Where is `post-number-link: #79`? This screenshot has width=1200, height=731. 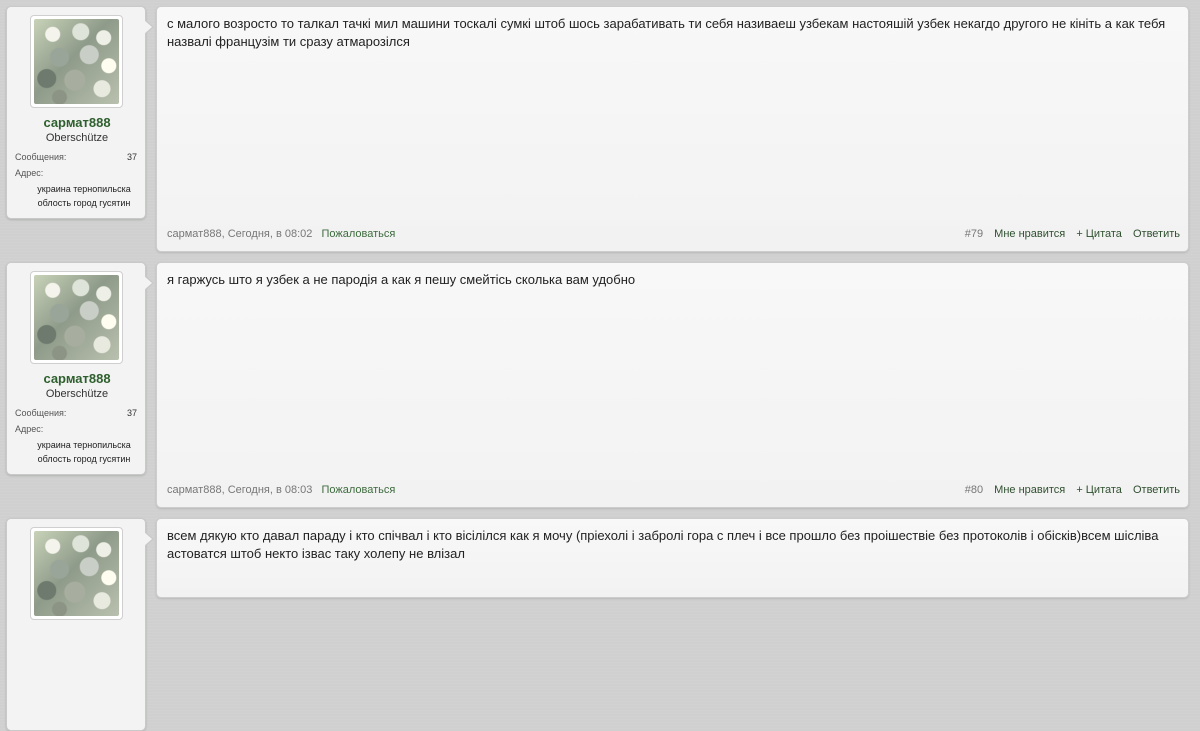 post-number-link: #79 is located at coordinates (974, 234).